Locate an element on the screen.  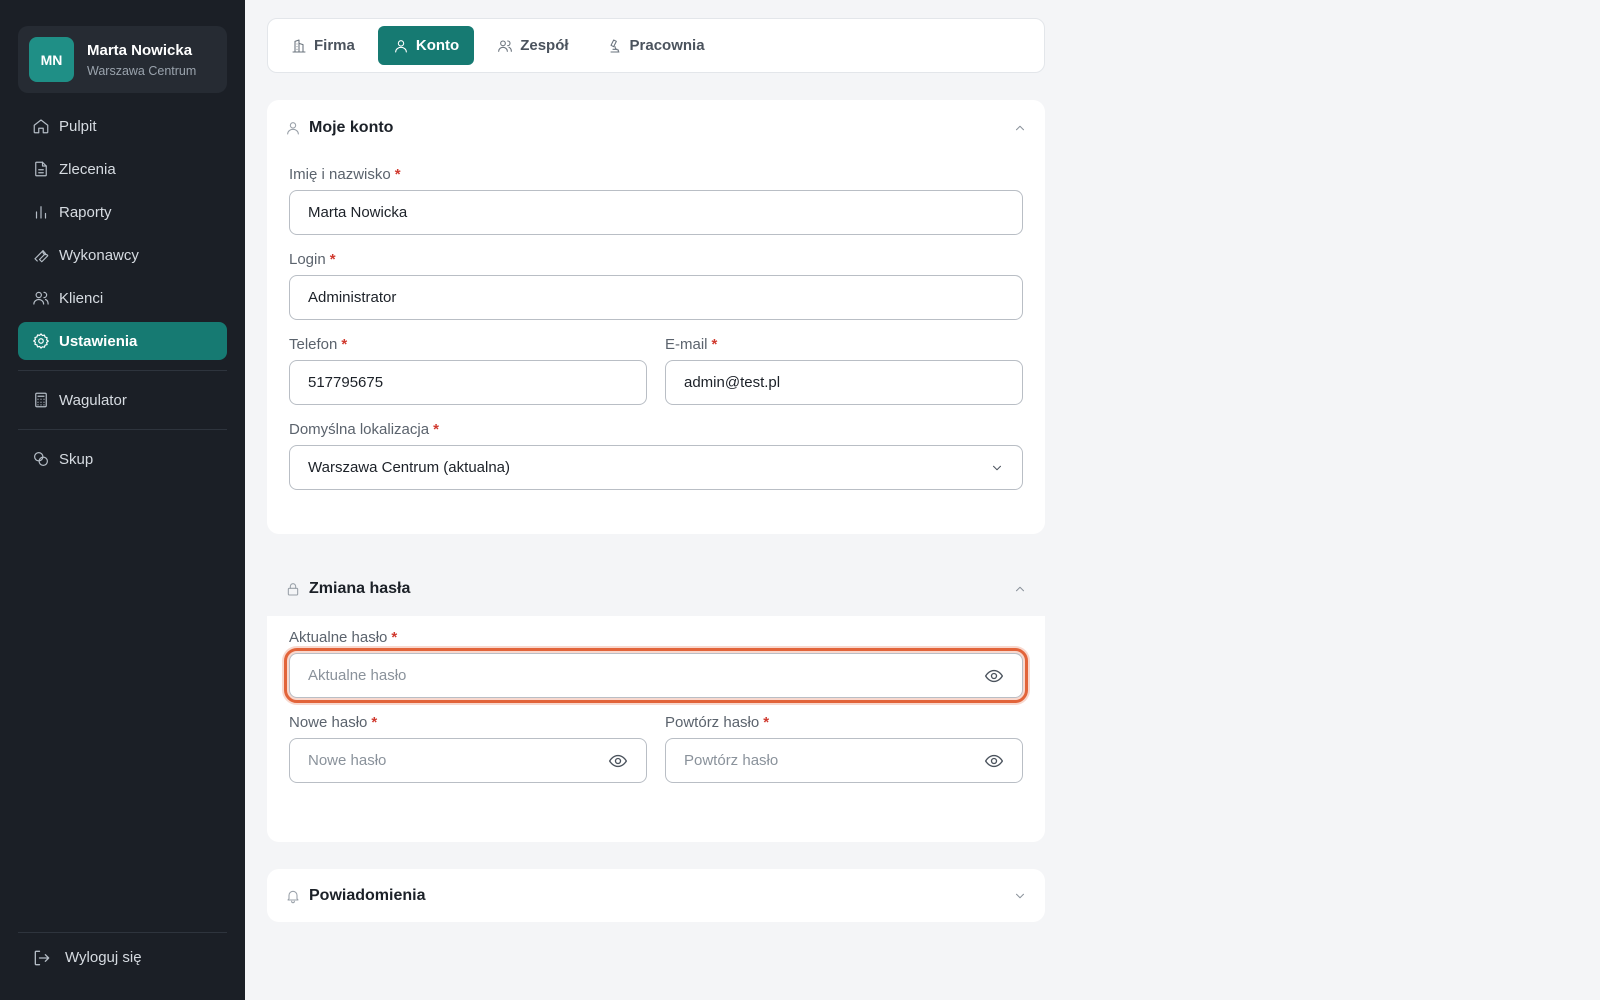
sidebar-item-wykonawcy: Wykonawcy is located at coordinates (122, 255).